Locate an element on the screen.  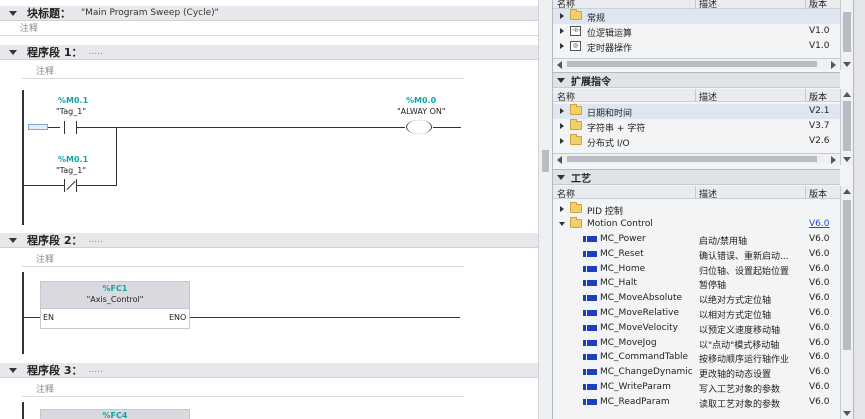
contact-1-tag: "Tag_1" is located at coordinates (71, 111).